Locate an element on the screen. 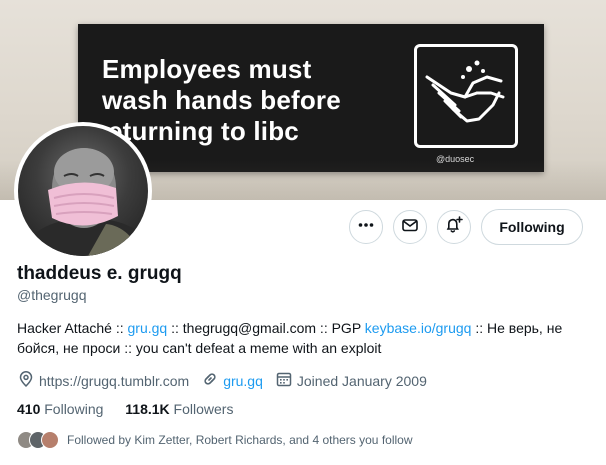 This screenshot has height=465, width=606. following-count: 410 is located at coordinates (29, 409).